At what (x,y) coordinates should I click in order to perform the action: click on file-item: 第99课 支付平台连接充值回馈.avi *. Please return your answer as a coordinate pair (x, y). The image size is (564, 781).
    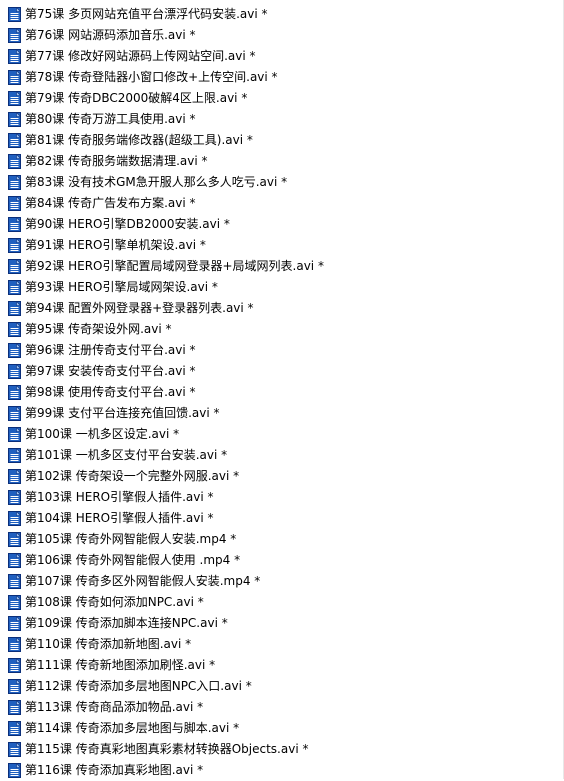
    Looking at the image, I should click on (282, 413).